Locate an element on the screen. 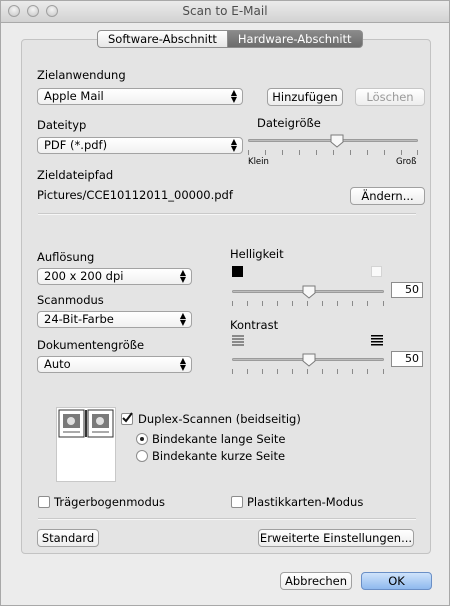 The width and height of the screenshot is (450, 606). duplex-pages-icon is located at coordinates (86, 423).